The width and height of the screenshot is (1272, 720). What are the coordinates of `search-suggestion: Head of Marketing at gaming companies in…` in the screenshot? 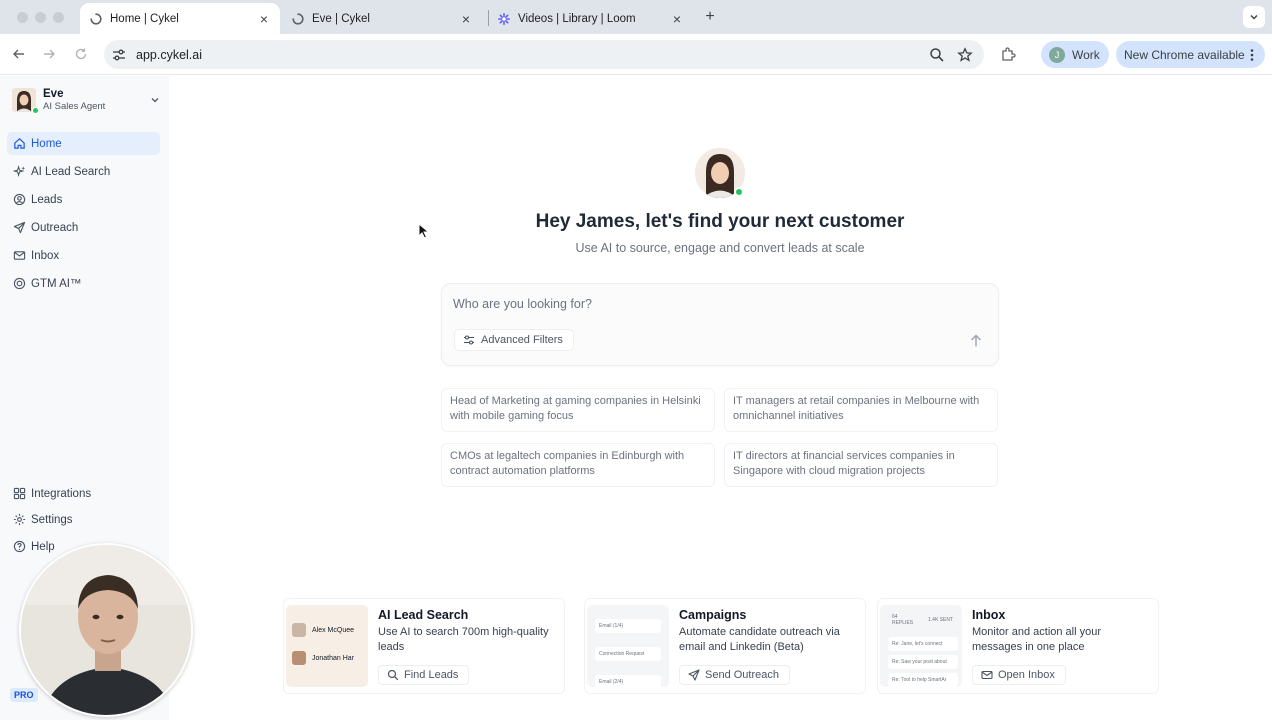 It's located at (578, 410).